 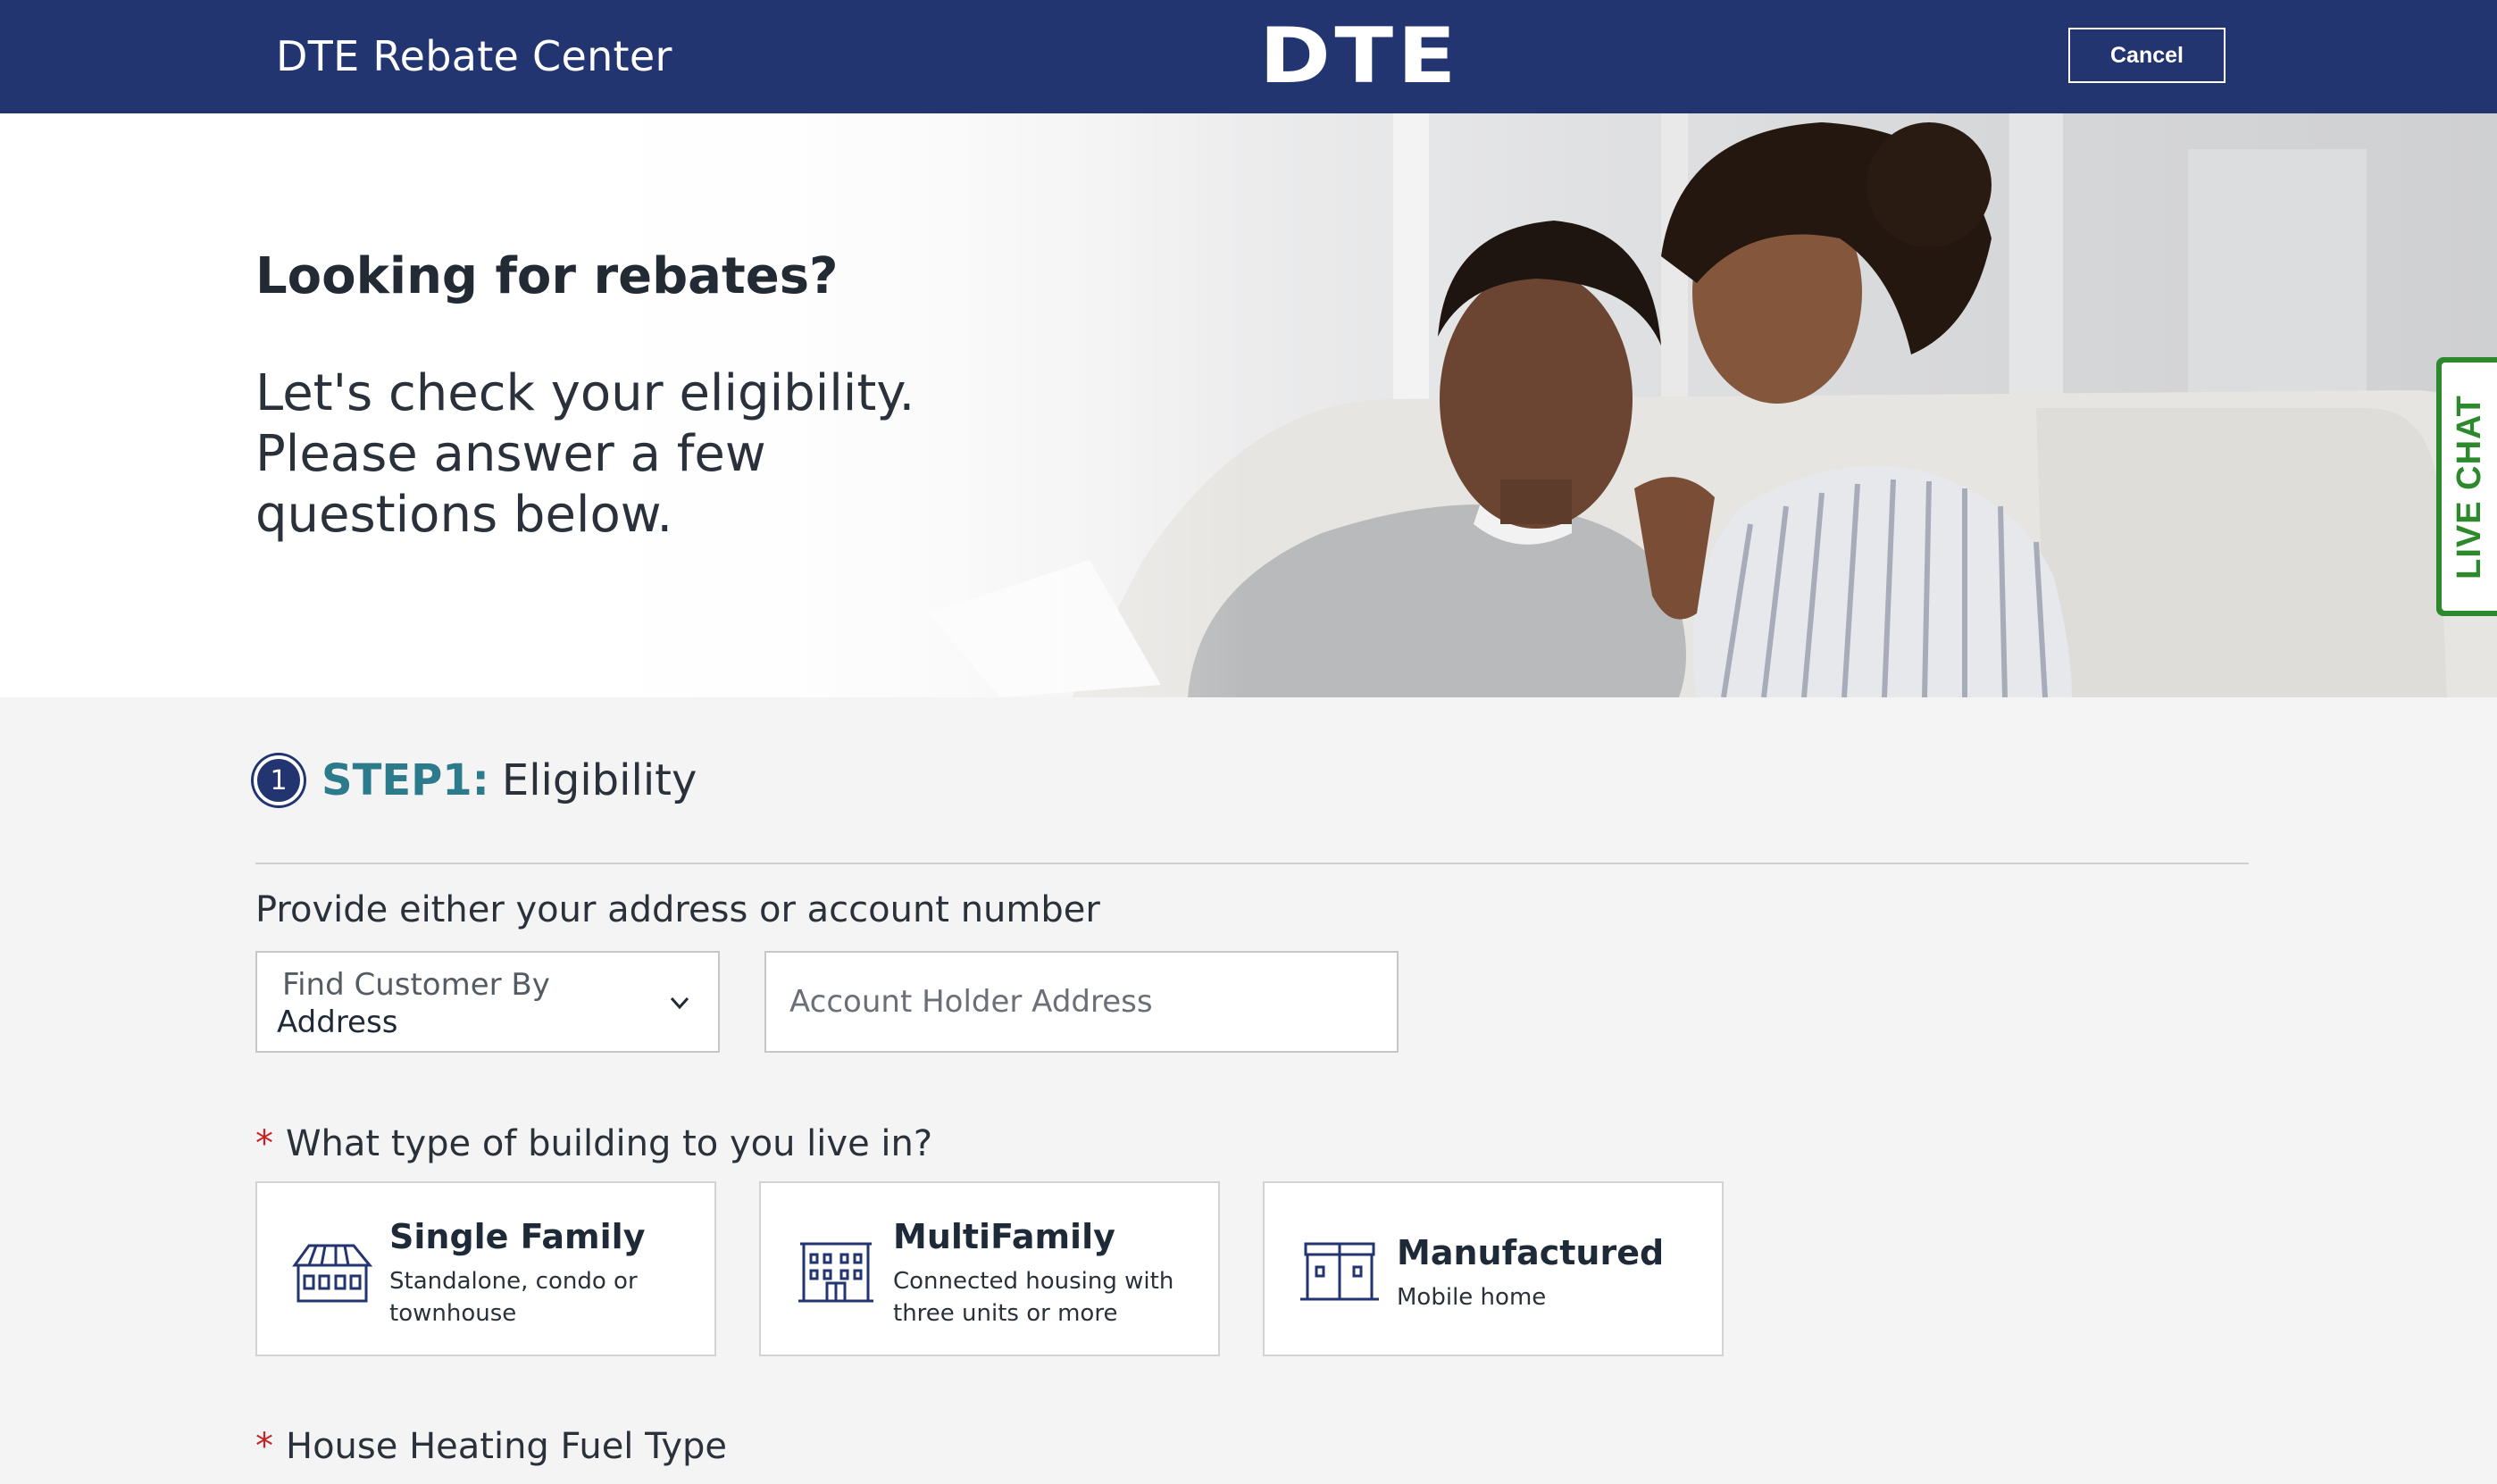 What do you see at coordinates (333, 1273) in the screenshot?
I see `single-family-house-icon` at bounding box center [333, 1273].